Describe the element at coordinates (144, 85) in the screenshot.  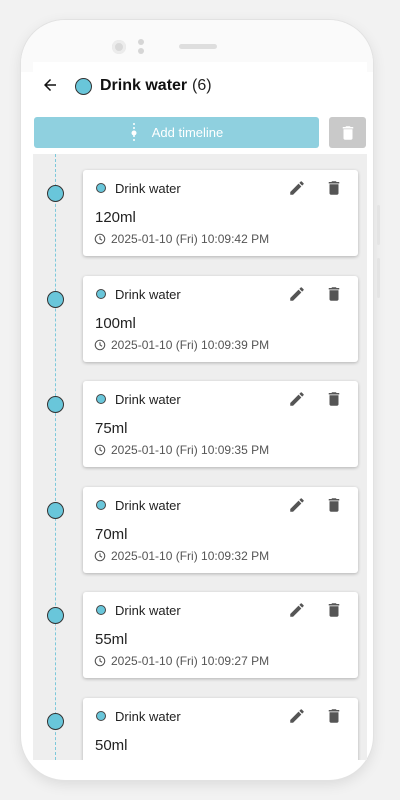
I see `page-title: Drink water` at that location.